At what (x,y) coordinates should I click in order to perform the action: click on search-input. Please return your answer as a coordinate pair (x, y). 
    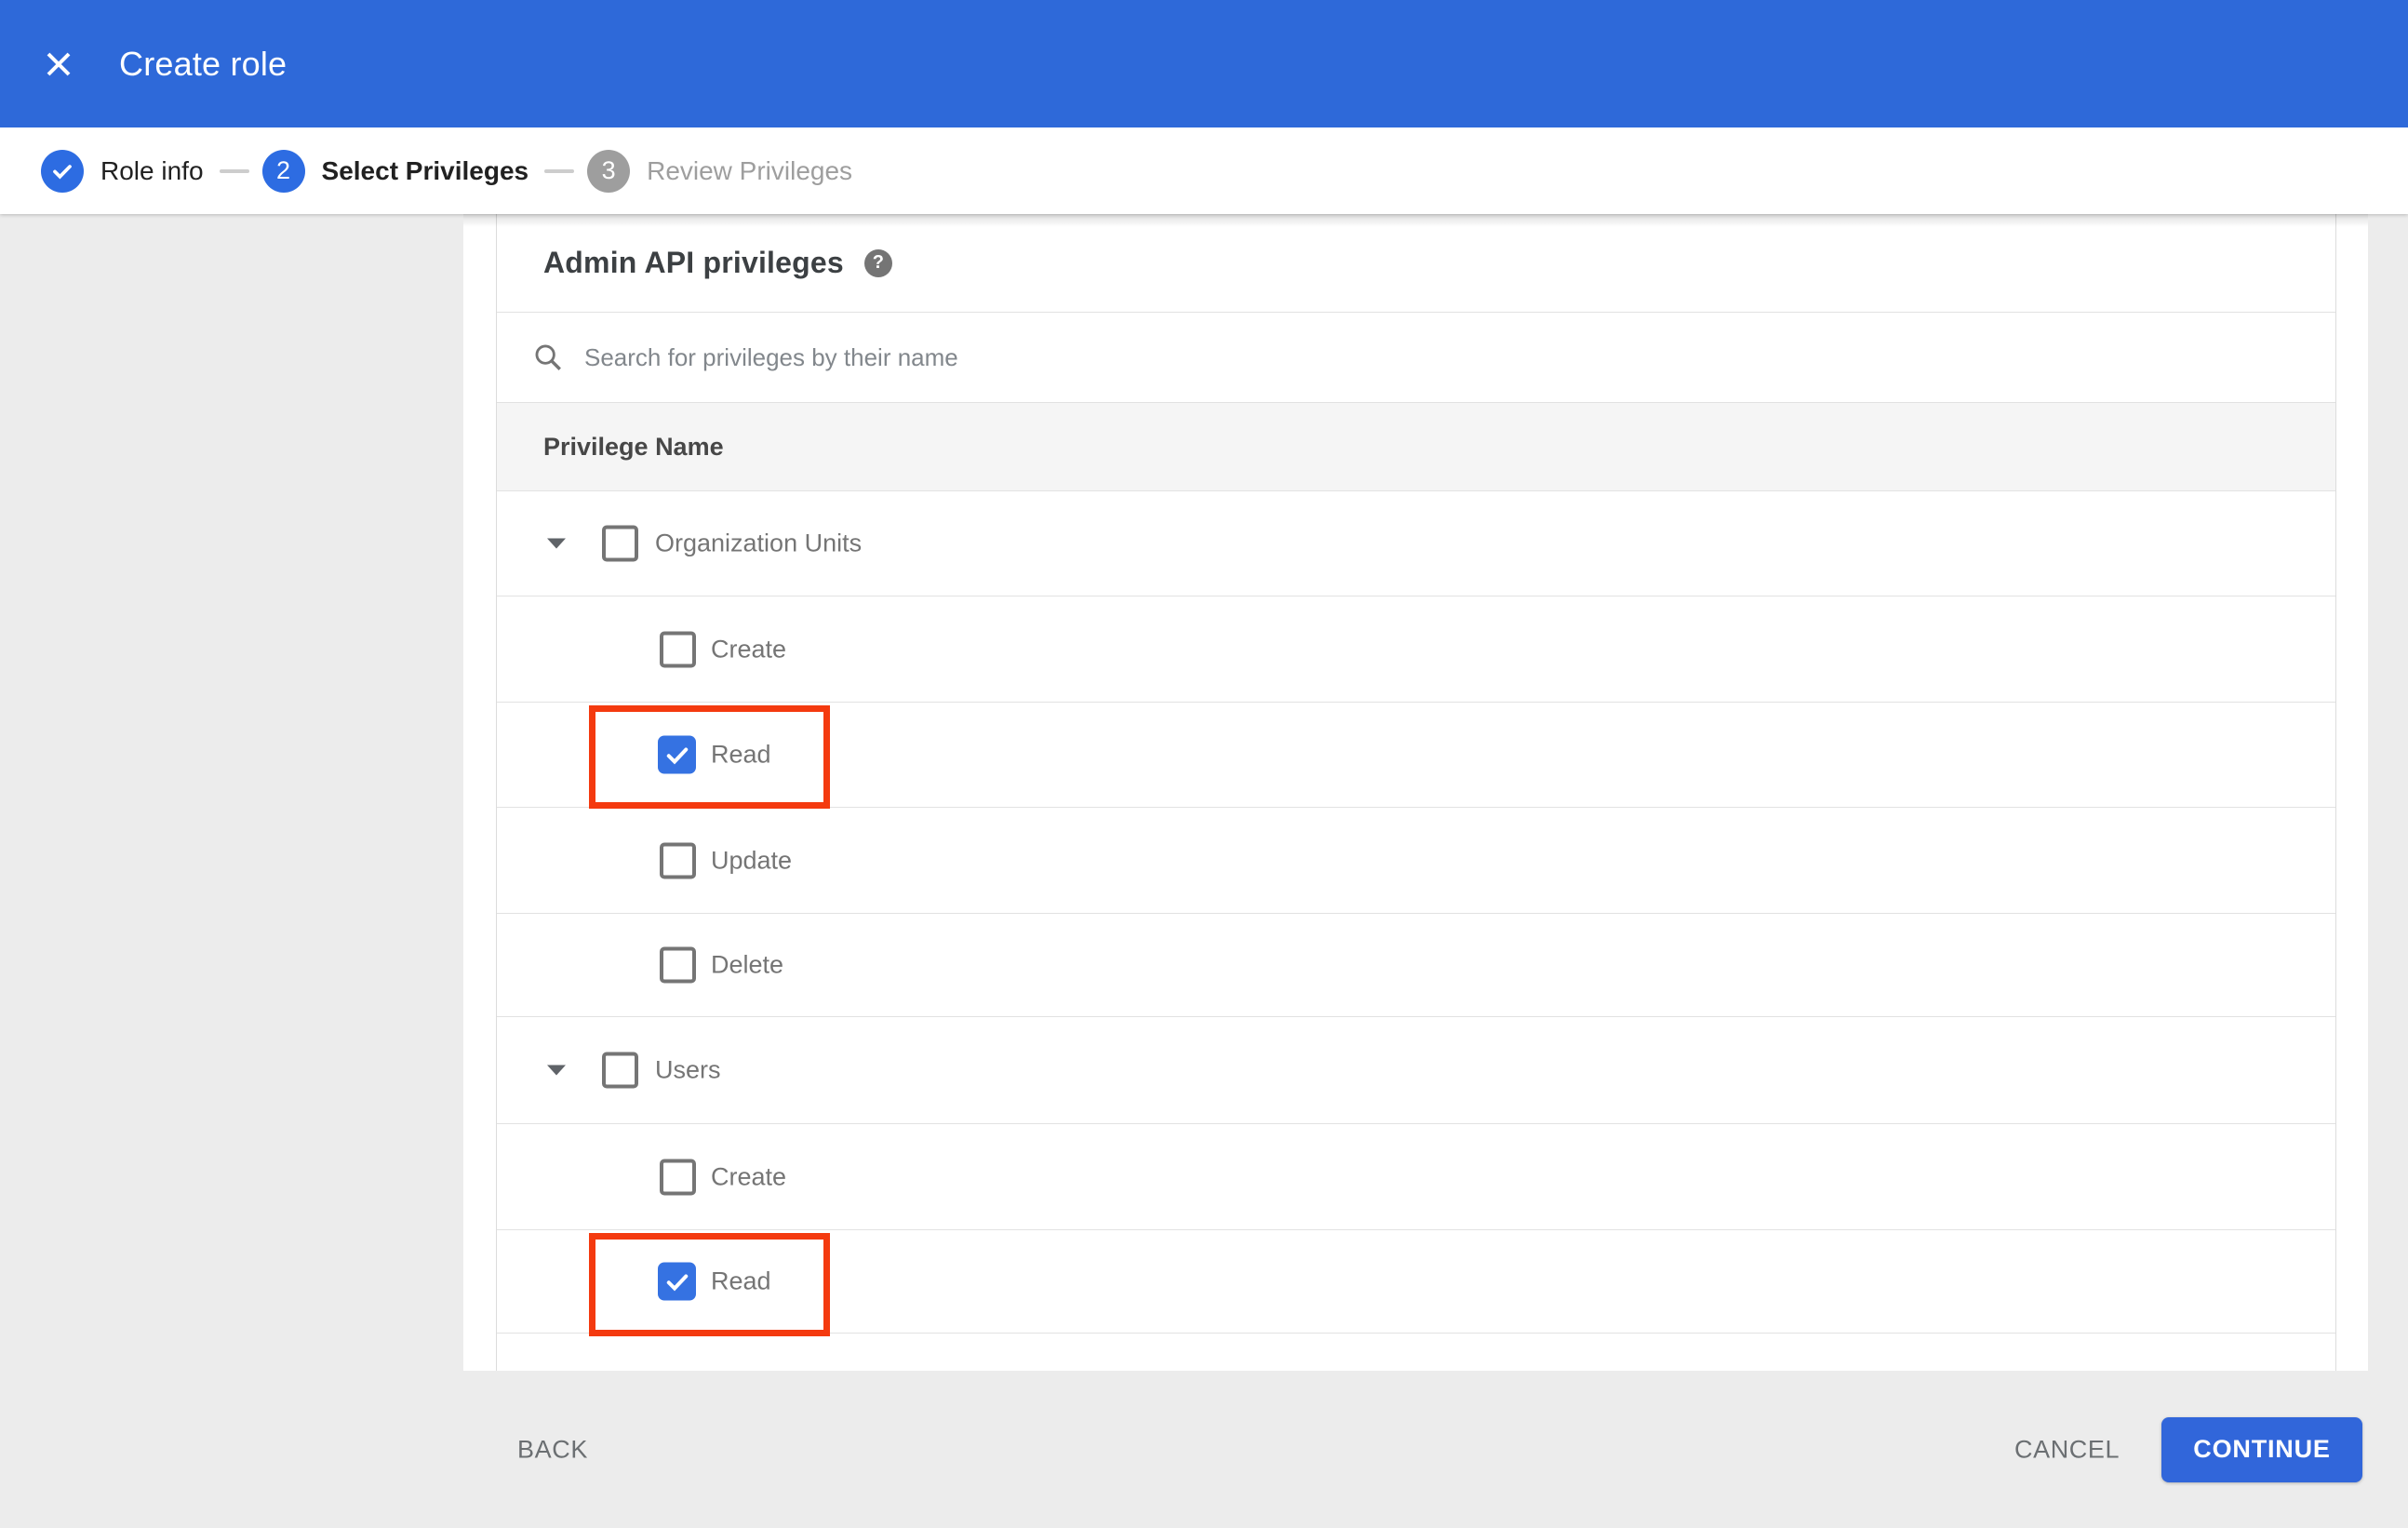
    Looking at the image, I should click on (1460, 357).